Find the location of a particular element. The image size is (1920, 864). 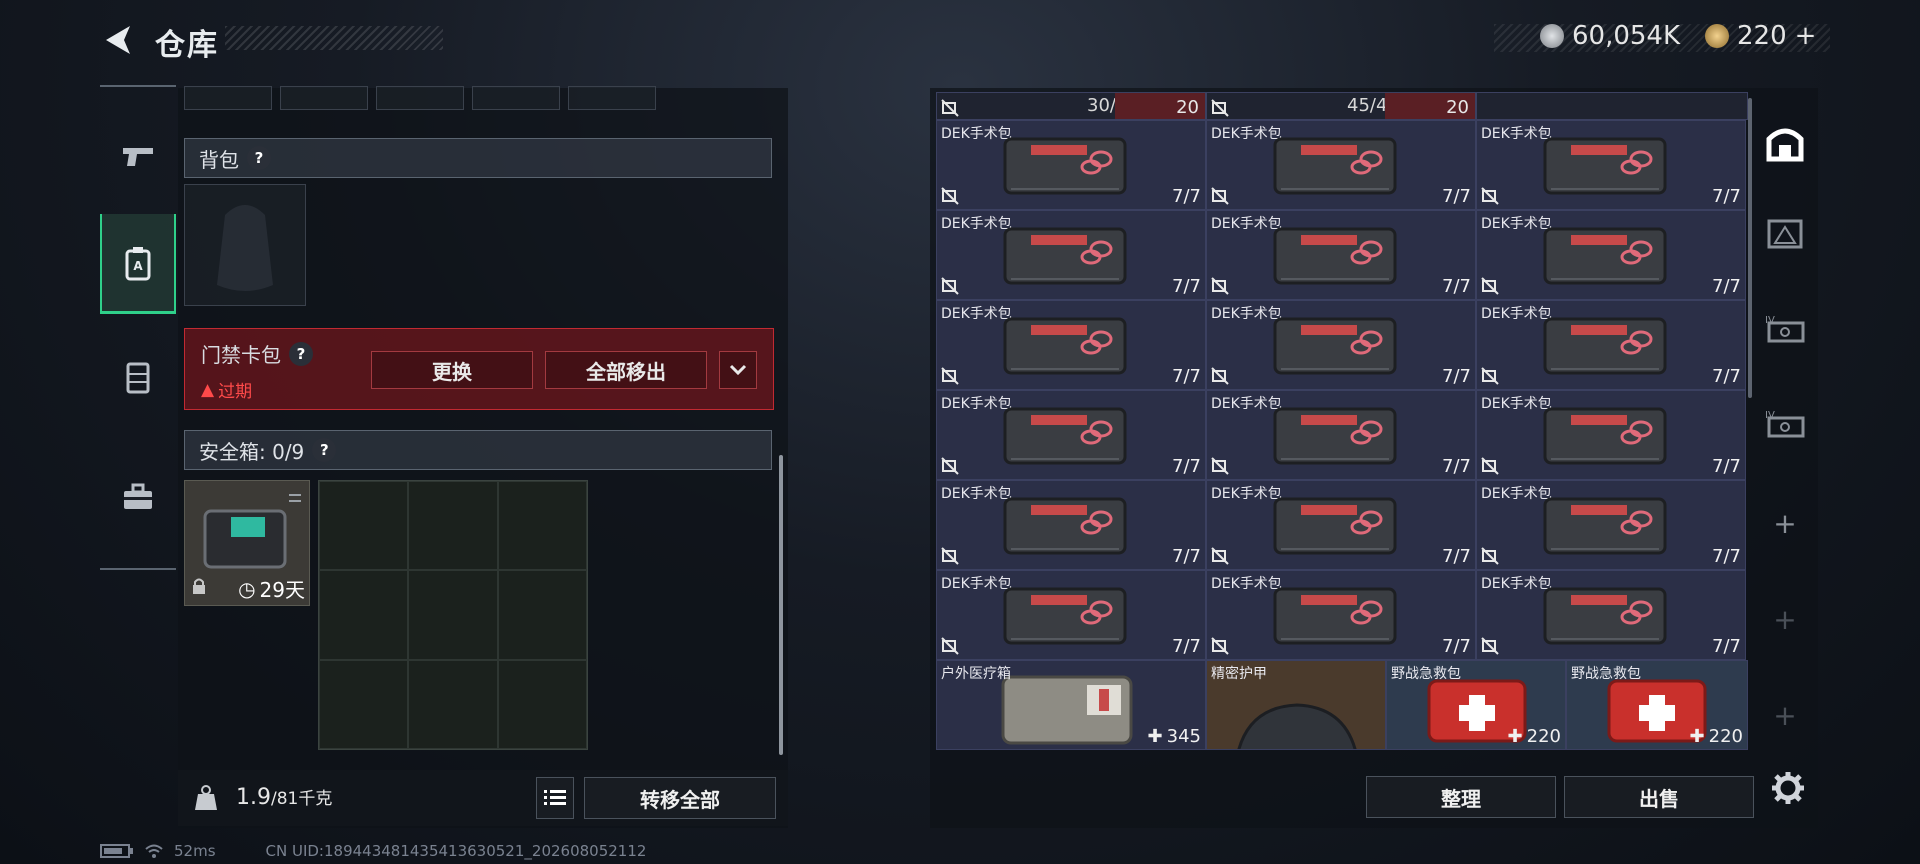

storage-scrollbar is located at coordinates (1750, 248).